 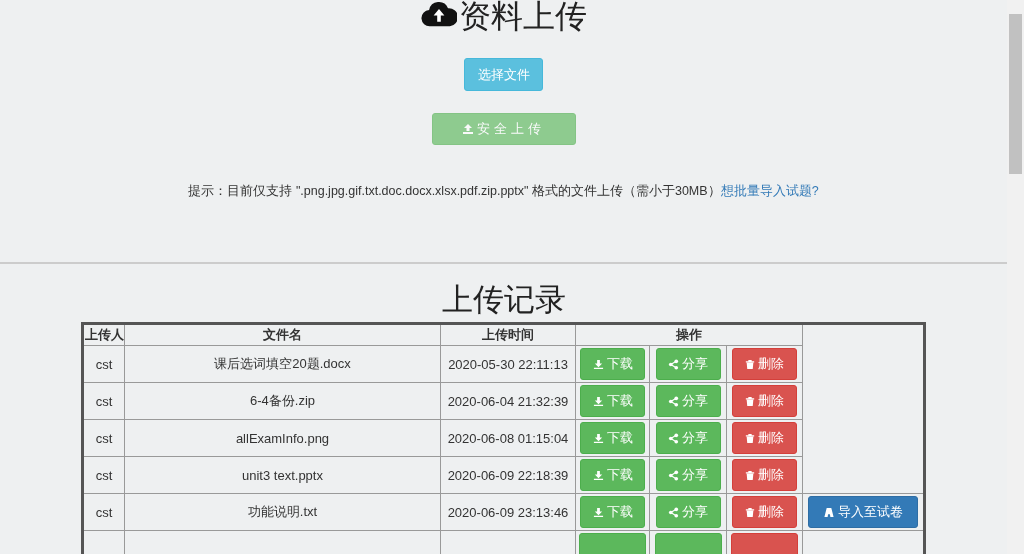 What do you see at coordinates (522, 18) in the screenshot?
I see `page-title: 资料上传` at bounding box center [522, 18].